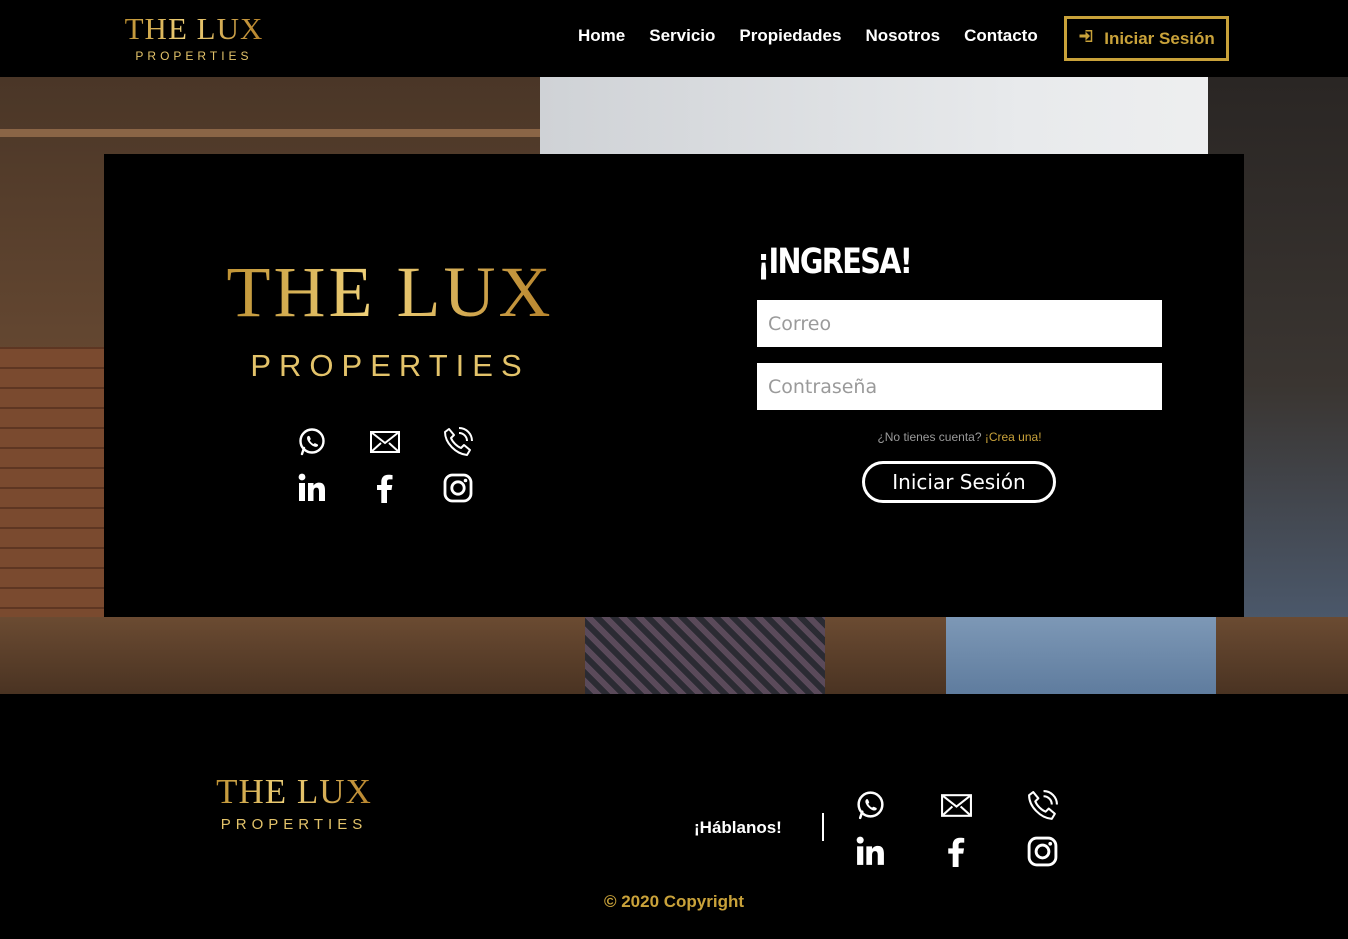  I want to click on nav-nosotros: Nosotros, so click(902, 36).